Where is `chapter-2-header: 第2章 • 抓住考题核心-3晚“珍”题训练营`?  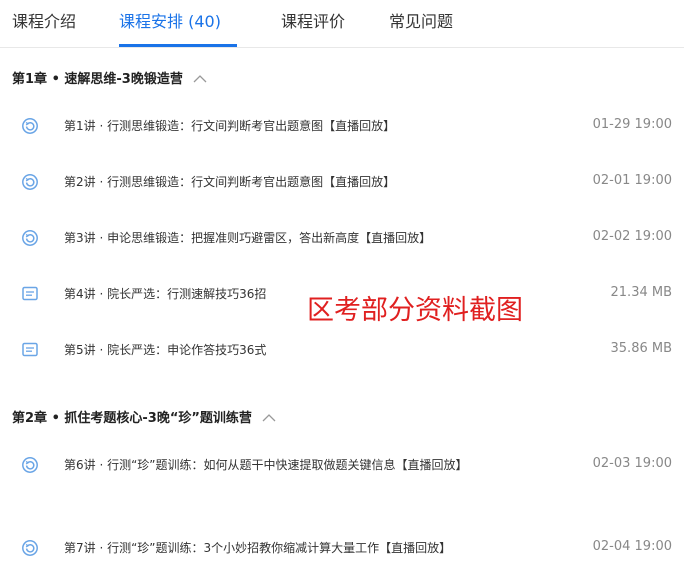
chapter-2-header: 第2章 • 抓住考题核心-3晚“珍”题训练营 is located at coordinates (144, 419).